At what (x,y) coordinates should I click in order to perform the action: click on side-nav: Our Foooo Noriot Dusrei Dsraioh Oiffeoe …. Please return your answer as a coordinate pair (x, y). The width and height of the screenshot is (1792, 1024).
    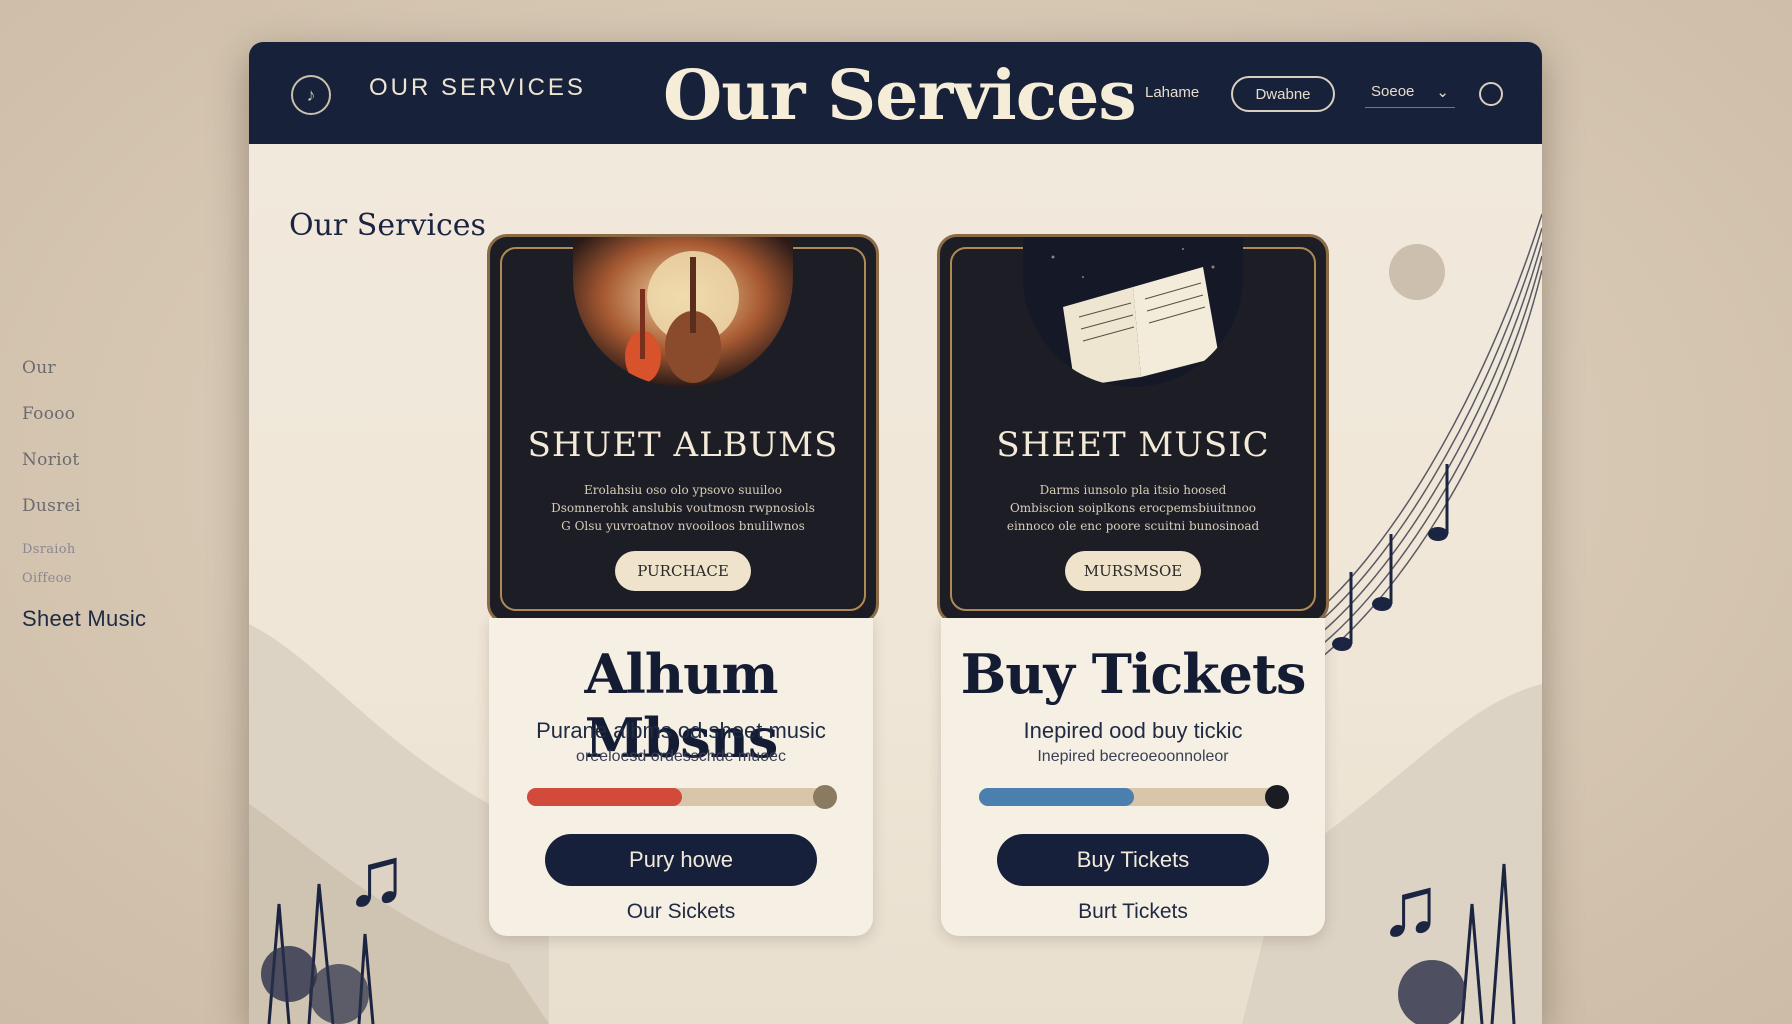
    Looking at the image, I should click on (122, 508).